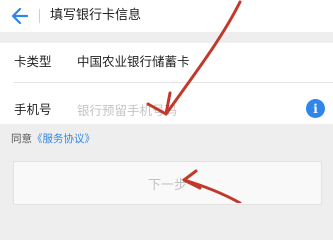  I want to click on info-icon: i, so click(315, 108).